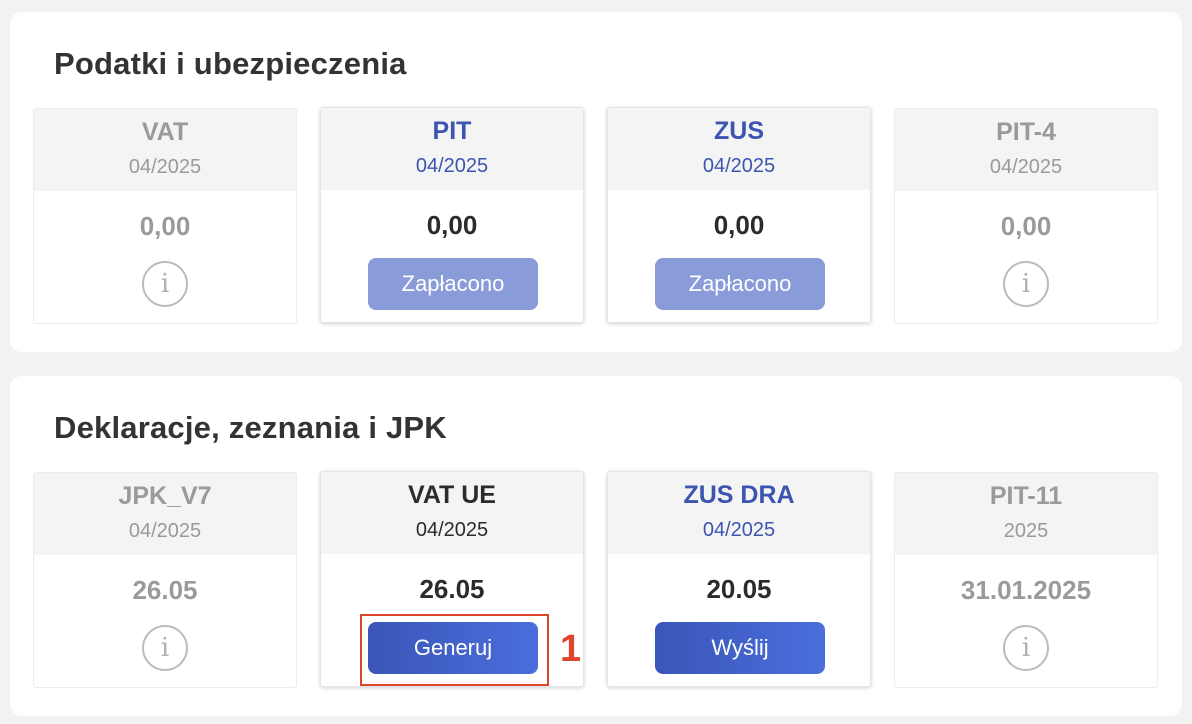 This screenshot has height=724, width=1192. I want to click on card-deadline: 31.01.2025, so click(1026, 590).